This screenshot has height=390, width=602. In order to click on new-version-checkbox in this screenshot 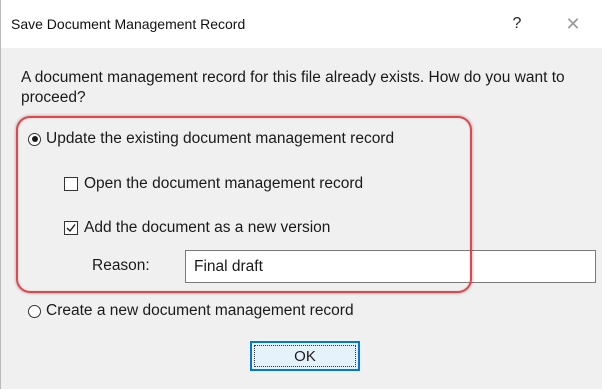, I will do `click(71, 228)`.